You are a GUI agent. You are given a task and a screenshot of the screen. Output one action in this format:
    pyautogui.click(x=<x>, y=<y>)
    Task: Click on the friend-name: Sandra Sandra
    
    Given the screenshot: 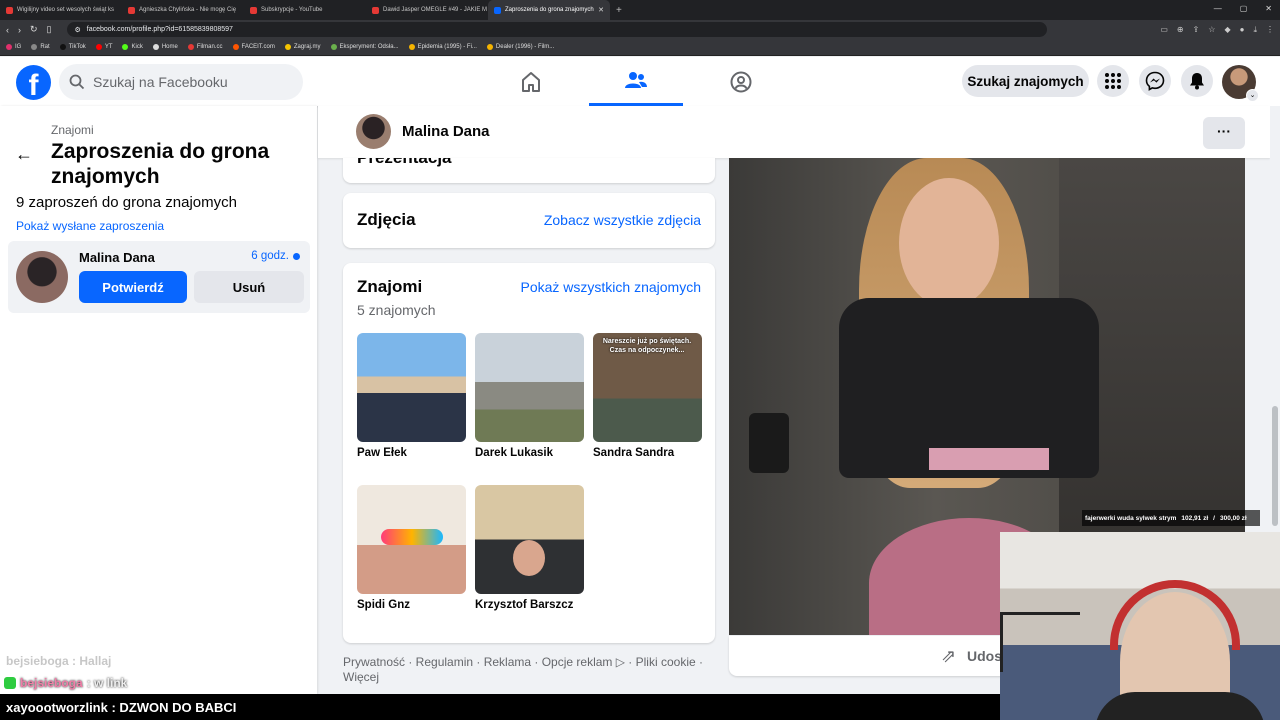 What is the action you would take?
    pyautogui.click(x=647, y=453)
    